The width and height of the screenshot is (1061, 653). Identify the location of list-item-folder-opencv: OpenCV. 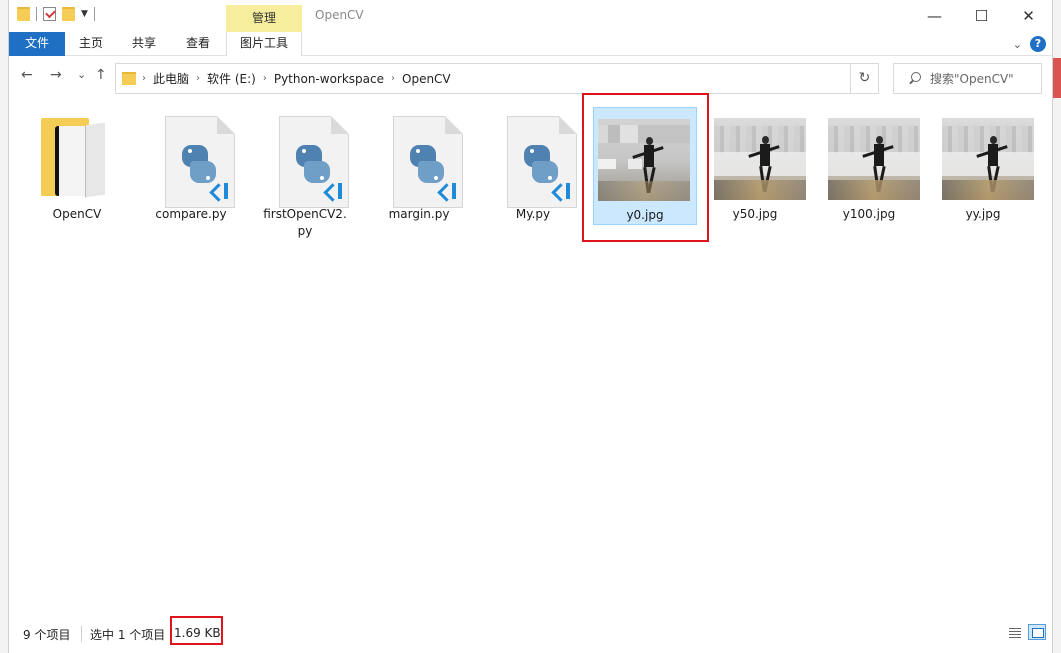
(77, 164).